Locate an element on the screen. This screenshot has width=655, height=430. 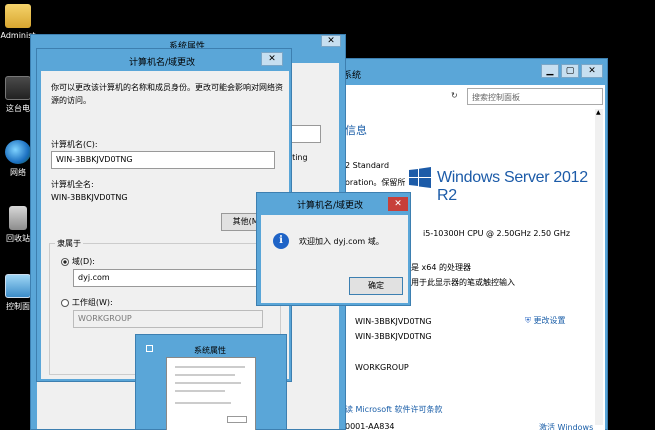
workgroup-label: 工作组(W): is located at coordinates (92, 302).